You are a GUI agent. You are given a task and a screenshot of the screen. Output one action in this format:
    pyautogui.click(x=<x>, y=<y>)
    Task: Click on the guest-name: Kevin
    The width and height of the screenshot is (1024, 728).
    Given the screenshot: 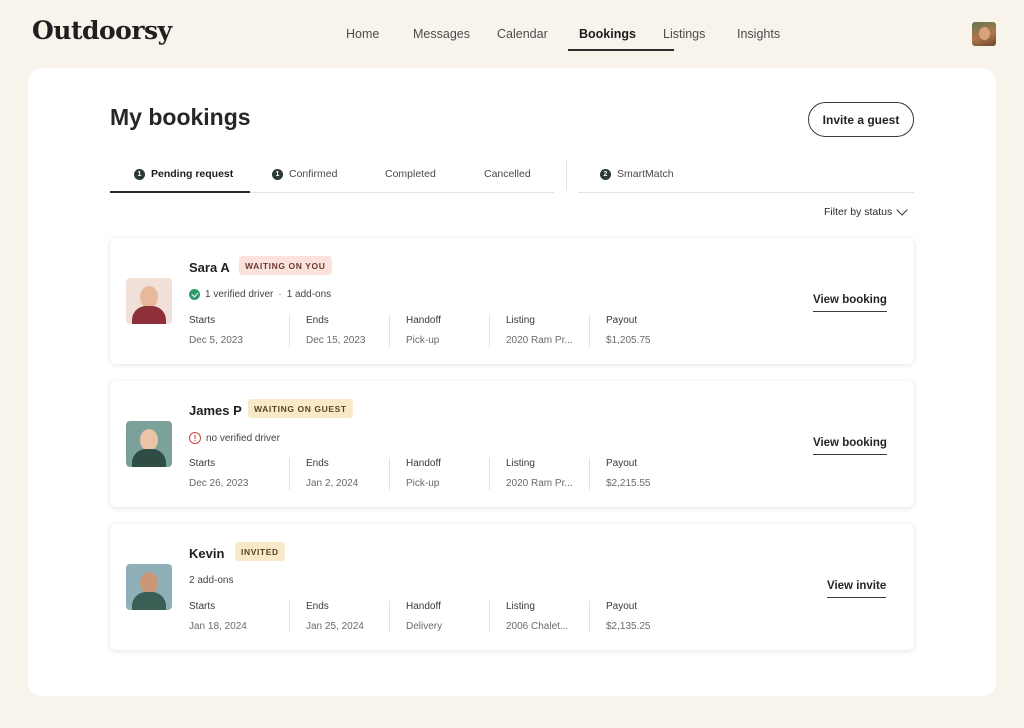 What is the action you would take?
    pyautogui.click(x=207, y=553)
    